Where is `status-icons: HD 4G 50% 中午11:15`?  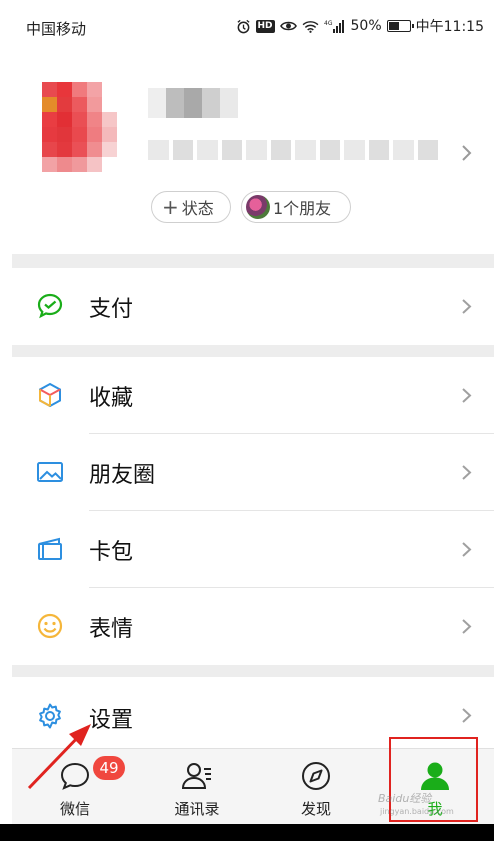
status-icons: HD 4G 50% 中午11:15 is located at coordinates (360, 26).